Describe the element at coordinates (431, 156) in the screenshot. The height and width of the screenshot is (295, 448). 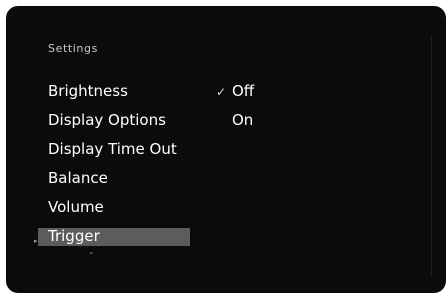
I see `panel-divider` at that location.